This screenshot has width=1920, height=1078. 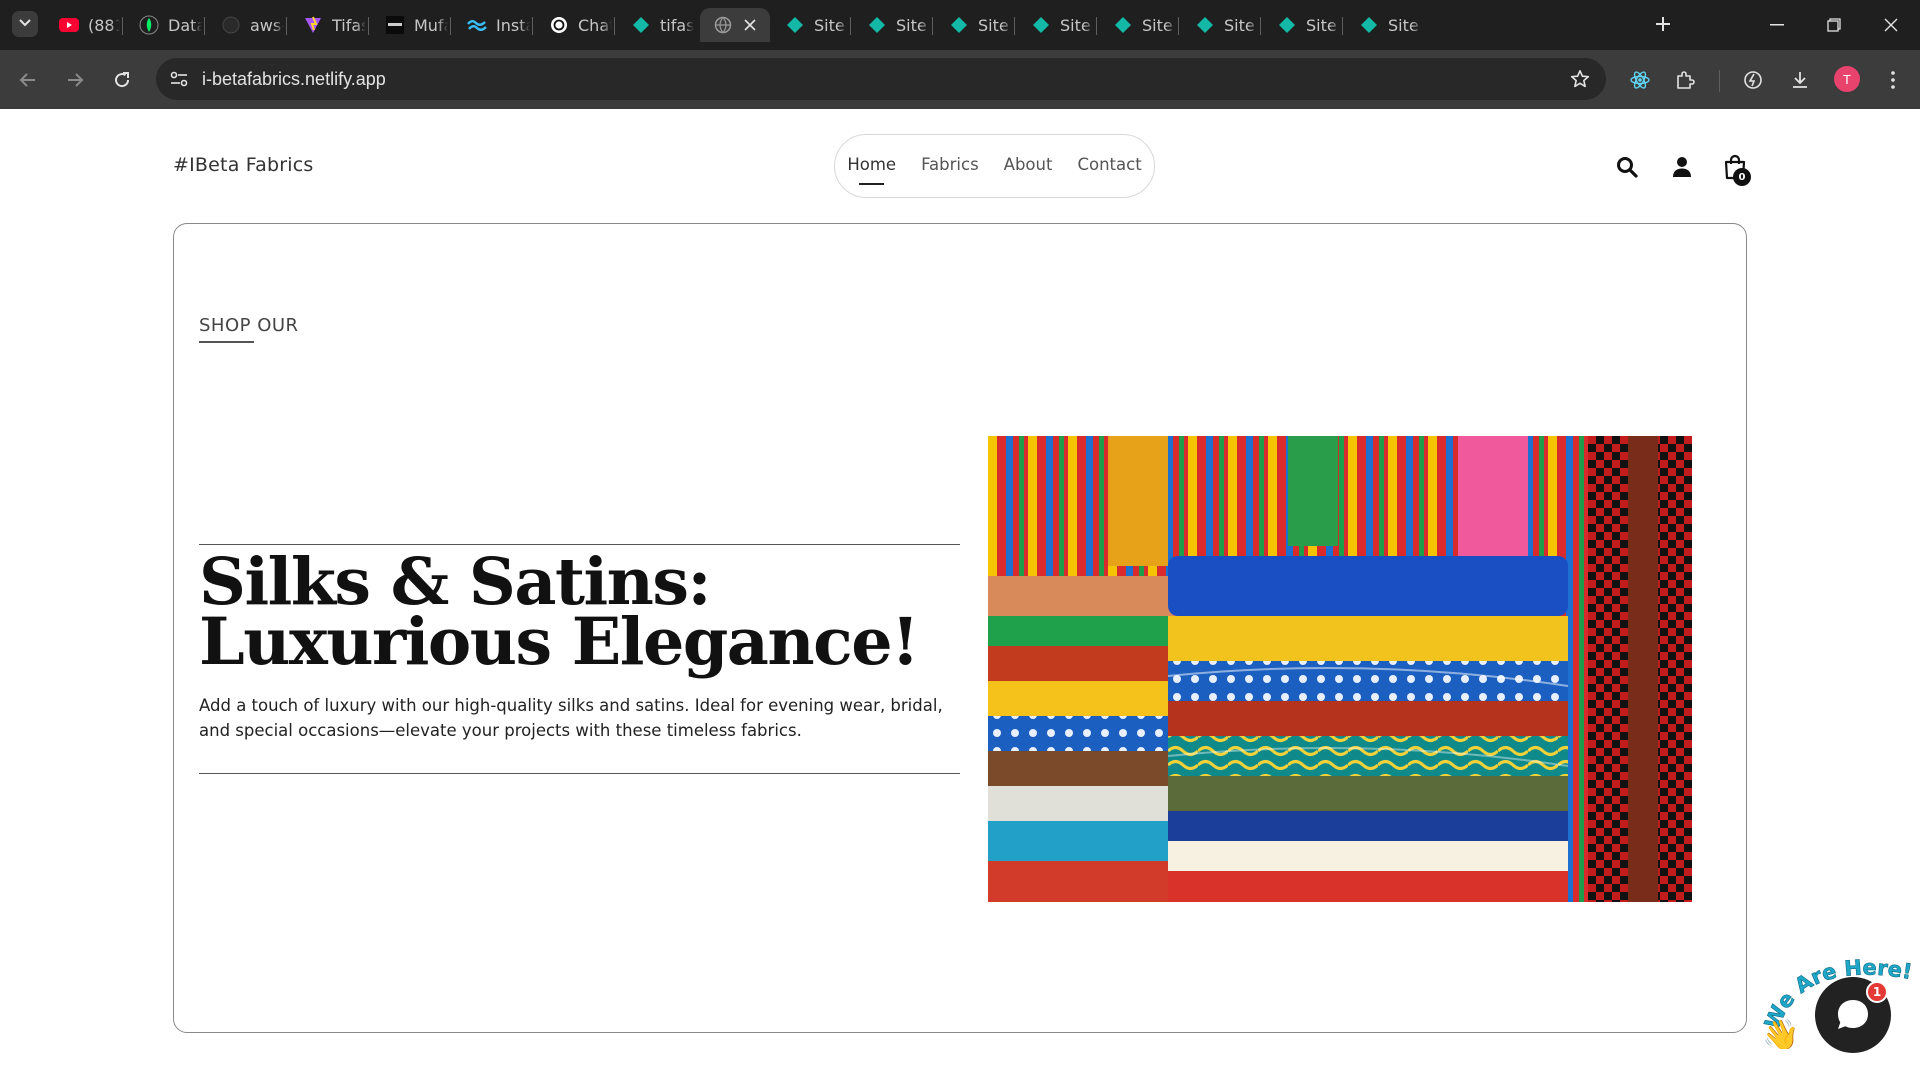 I want to click on arrow-right-icon, so click(x=76, y=80).